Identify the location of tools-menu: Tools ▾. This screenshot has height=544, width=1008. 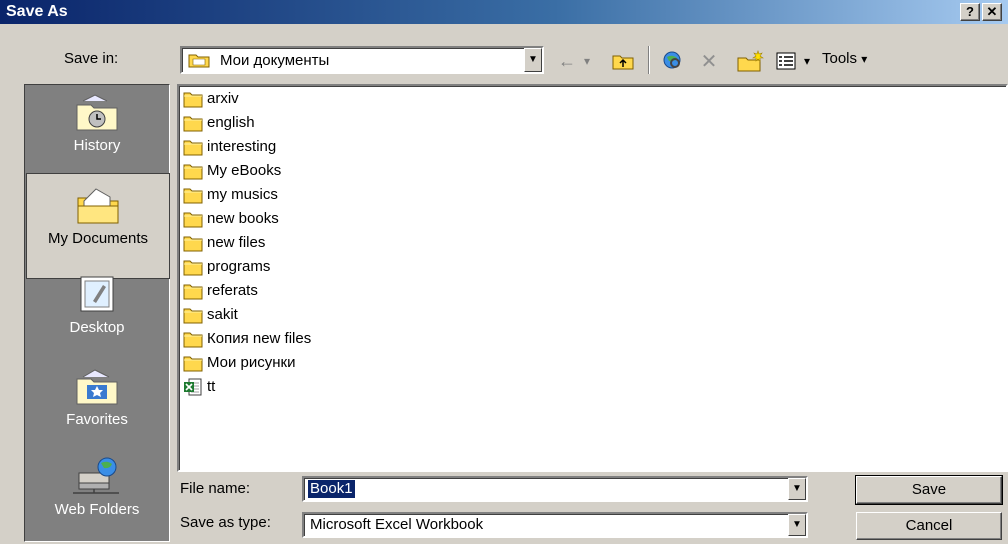
(844, 58).